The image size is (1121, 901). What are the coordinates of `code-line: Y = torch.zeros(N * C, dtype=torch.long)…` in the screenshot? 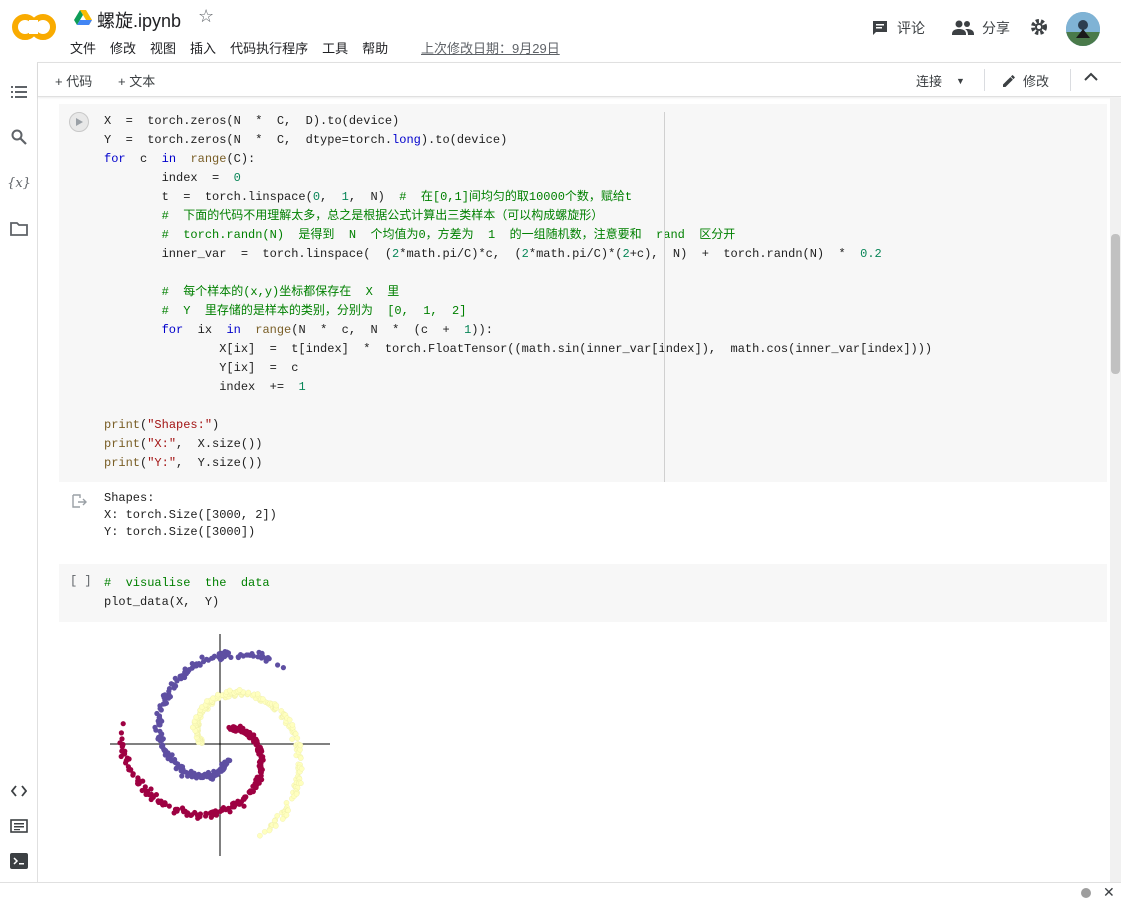 It's located at (306, 140).